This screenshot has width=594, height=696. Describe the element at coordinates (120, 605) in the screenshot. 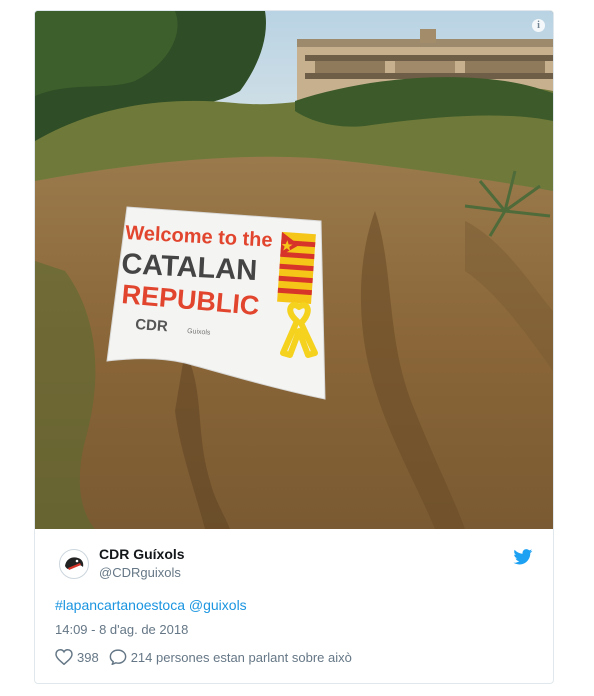

I see `hashtag-link: #lapancartanoestoca` at that location.